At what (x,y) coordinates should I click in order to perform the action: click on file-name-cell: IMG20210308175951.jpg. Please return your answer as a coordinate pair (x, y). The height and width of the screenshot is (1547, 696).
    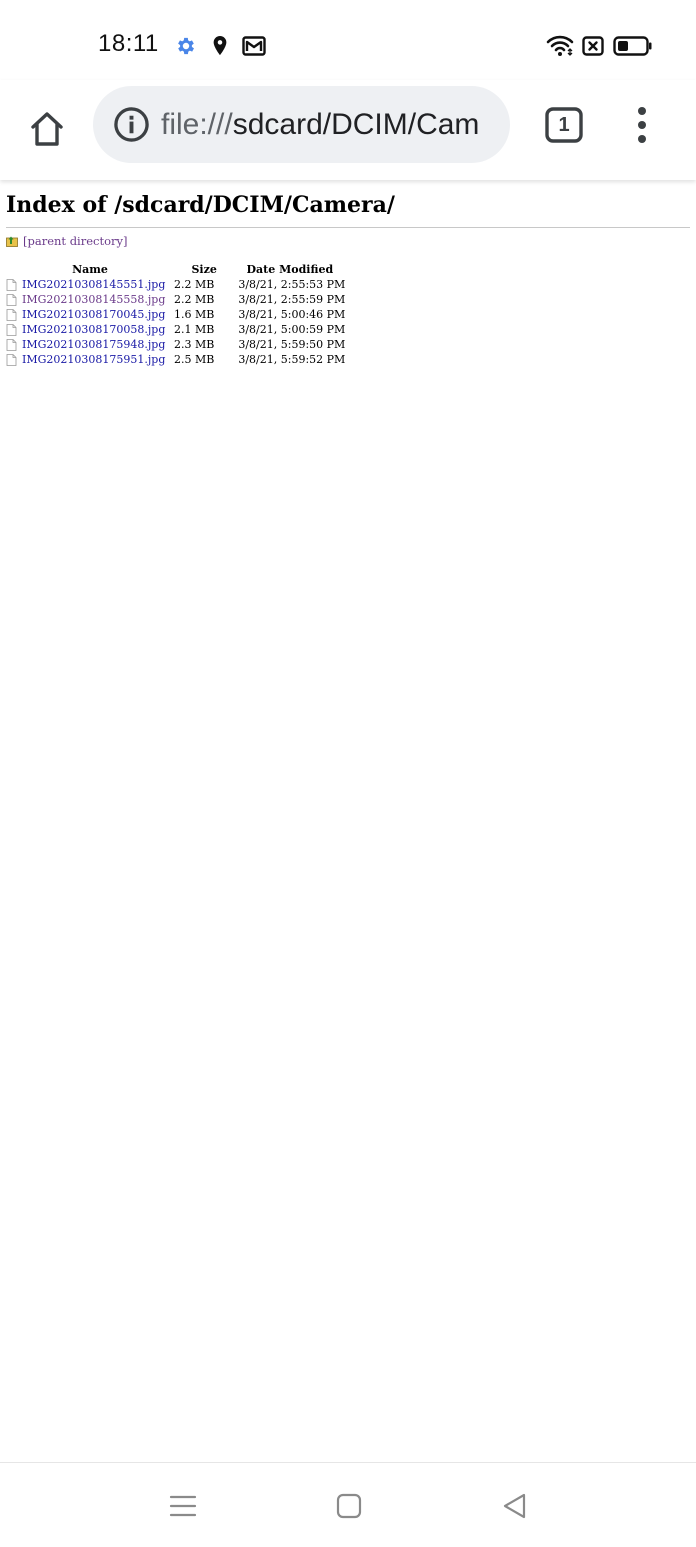
    Looking at the image, I should click on (90, 359).